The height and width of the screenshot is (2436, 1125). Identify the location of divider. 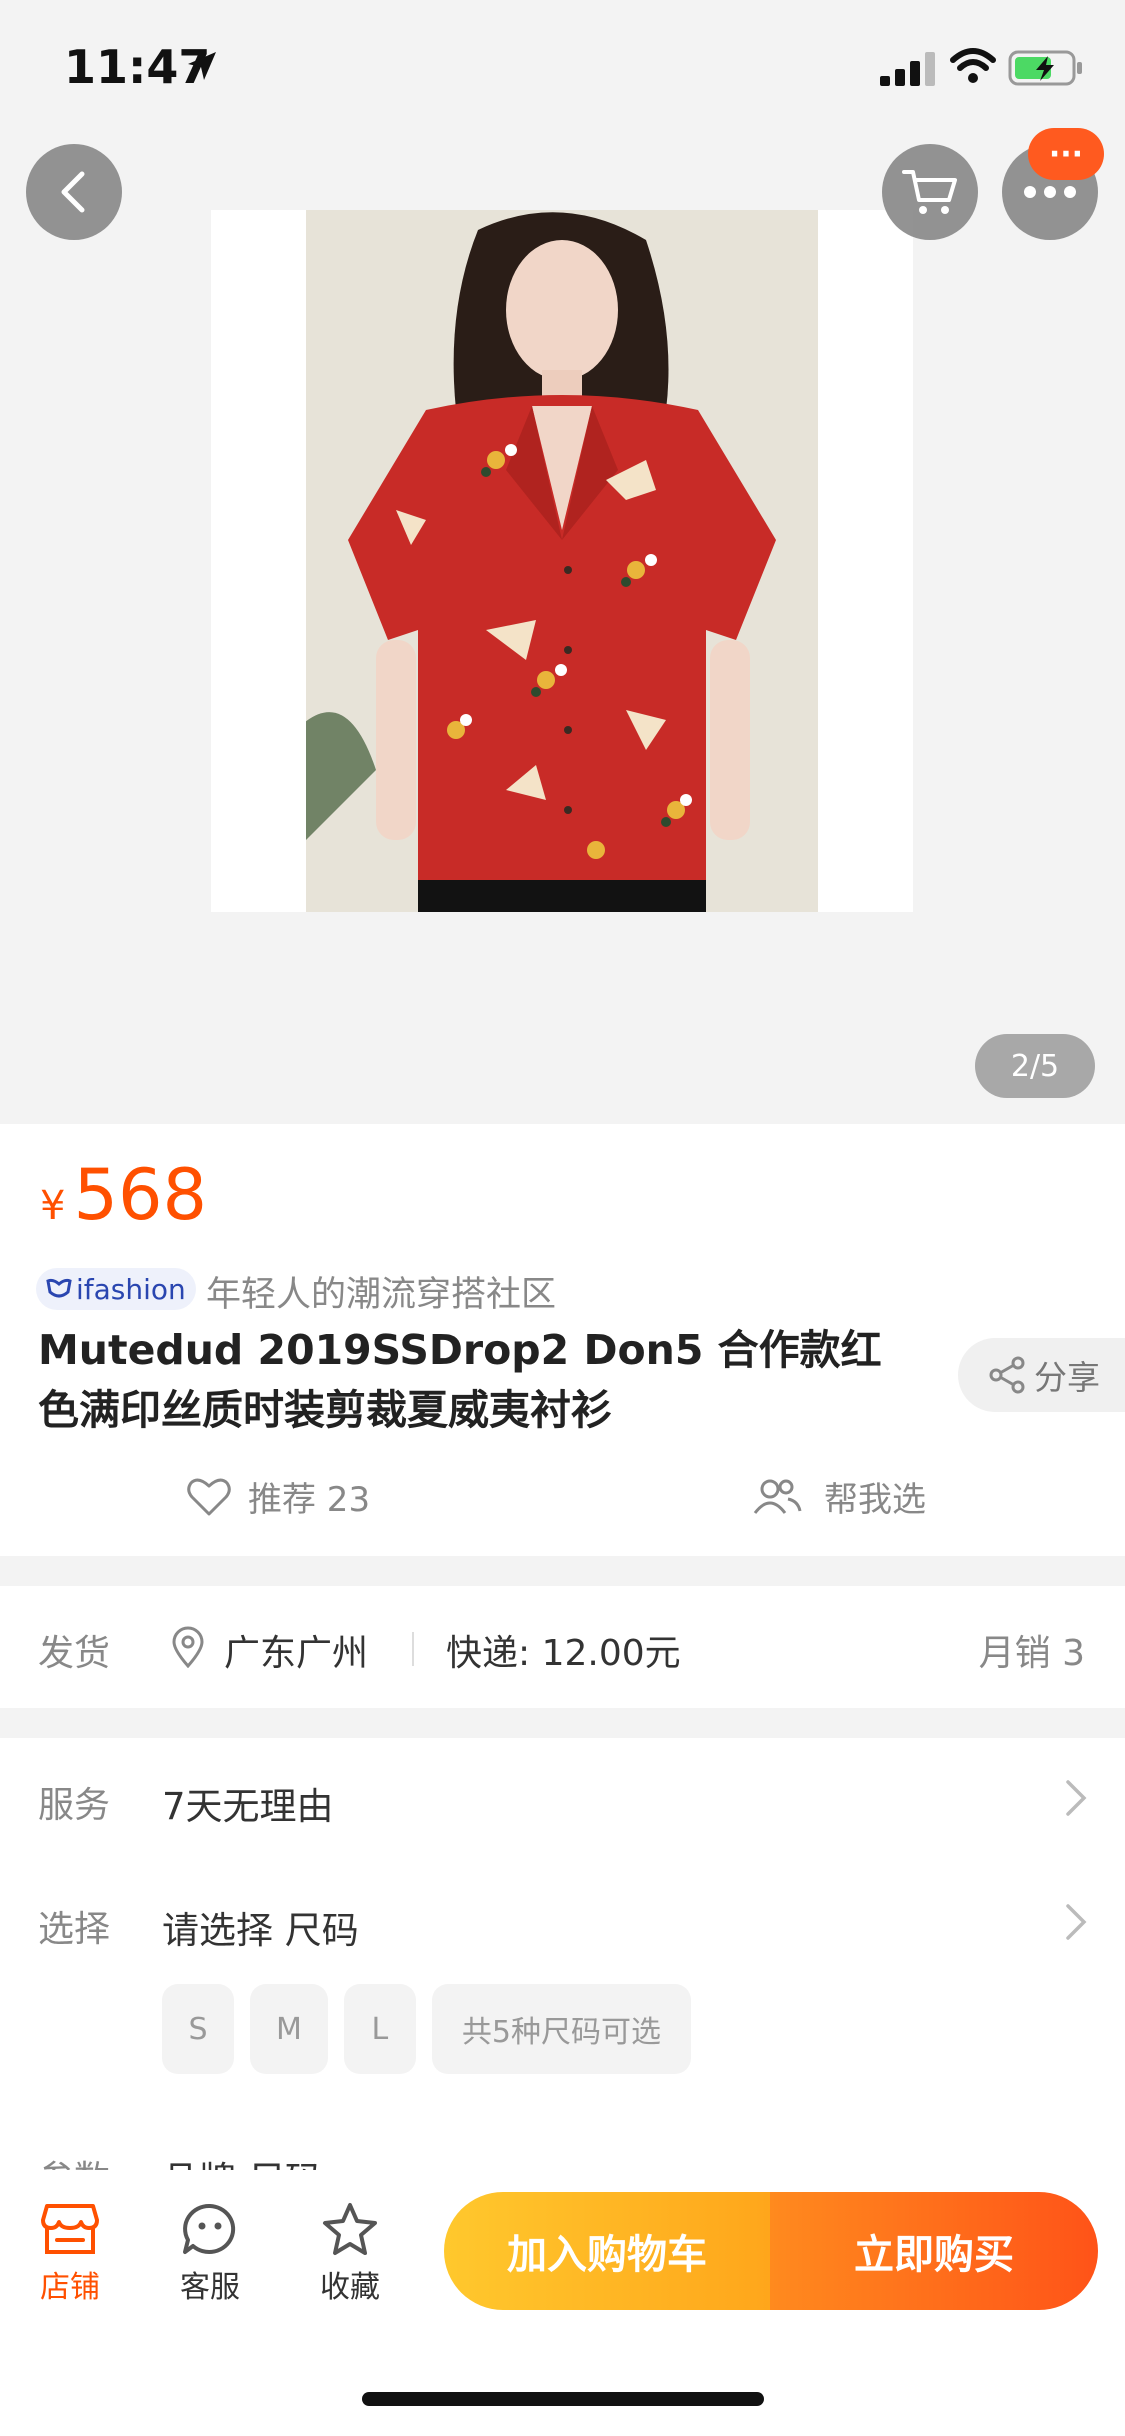
(413, 1649).